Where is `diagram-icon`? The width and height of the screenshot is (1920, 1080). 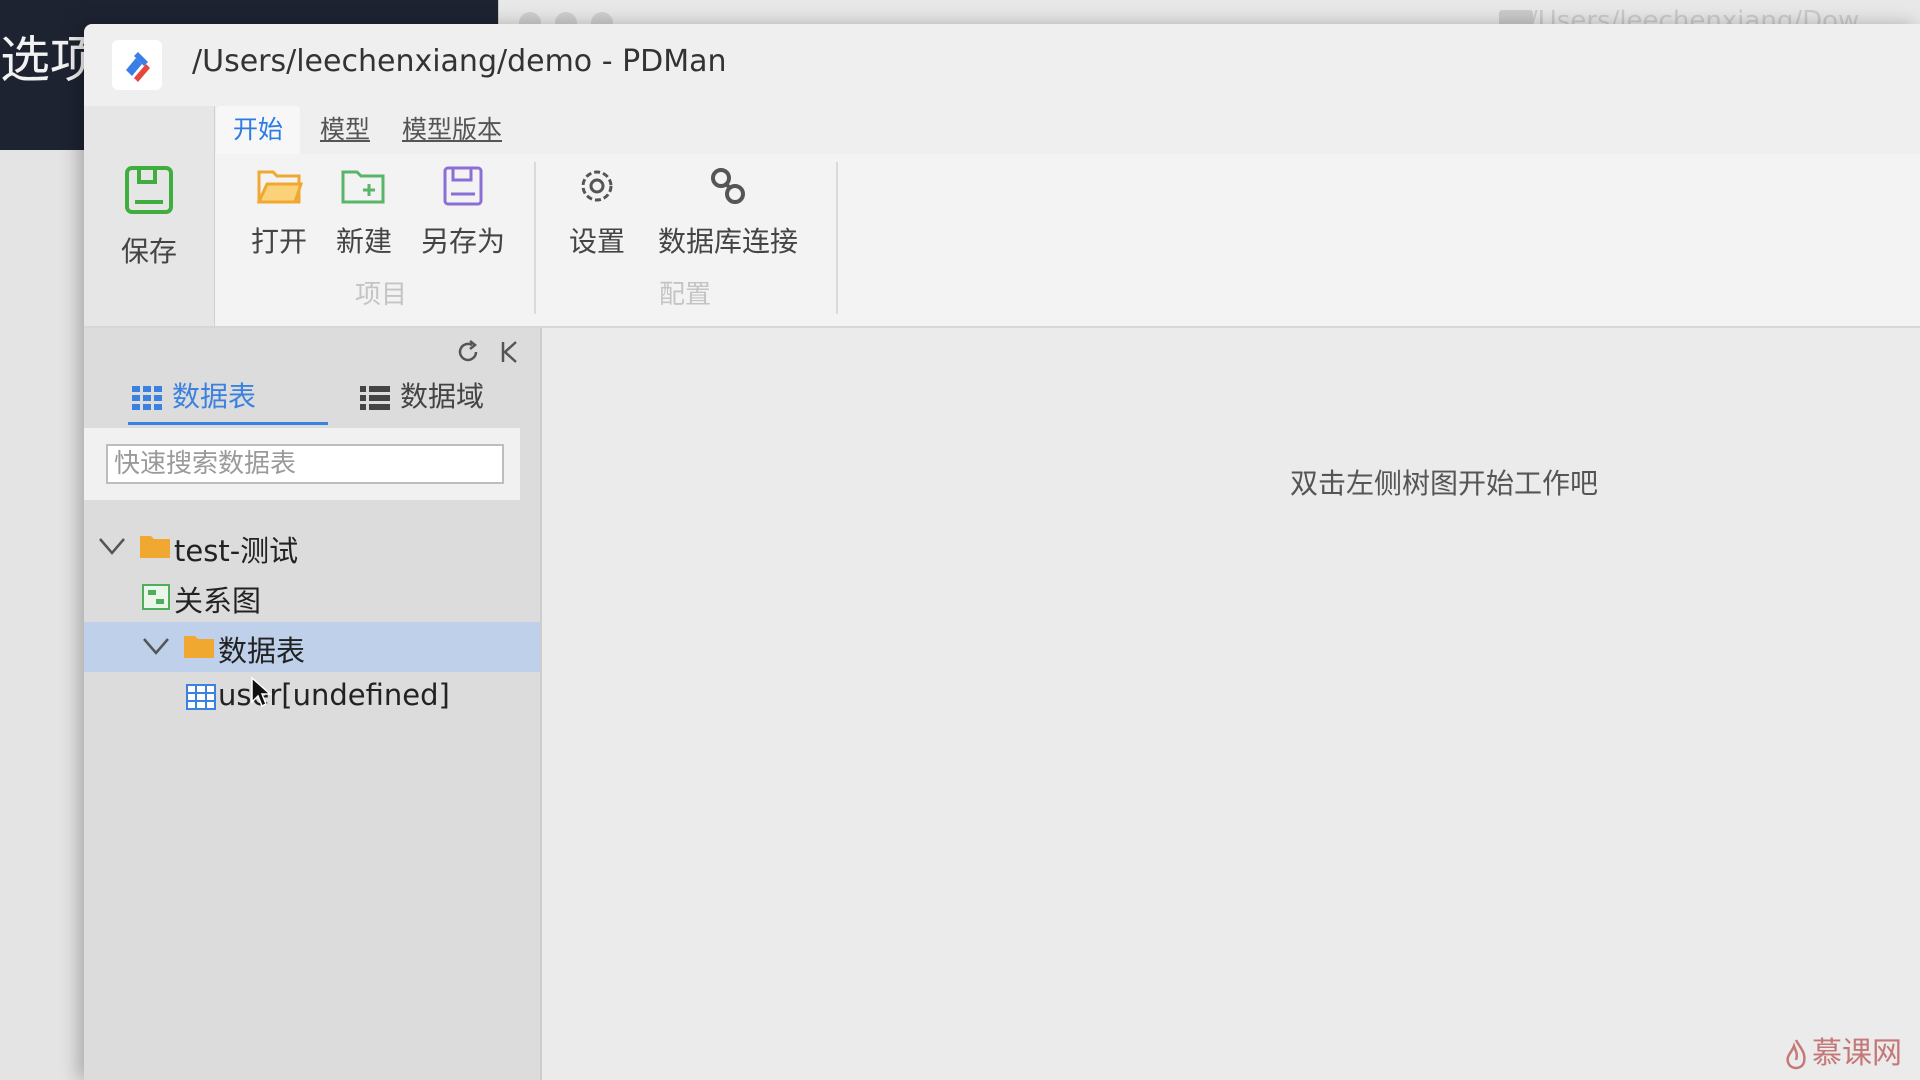 diagram-icon is located at coordinates (156, 597).